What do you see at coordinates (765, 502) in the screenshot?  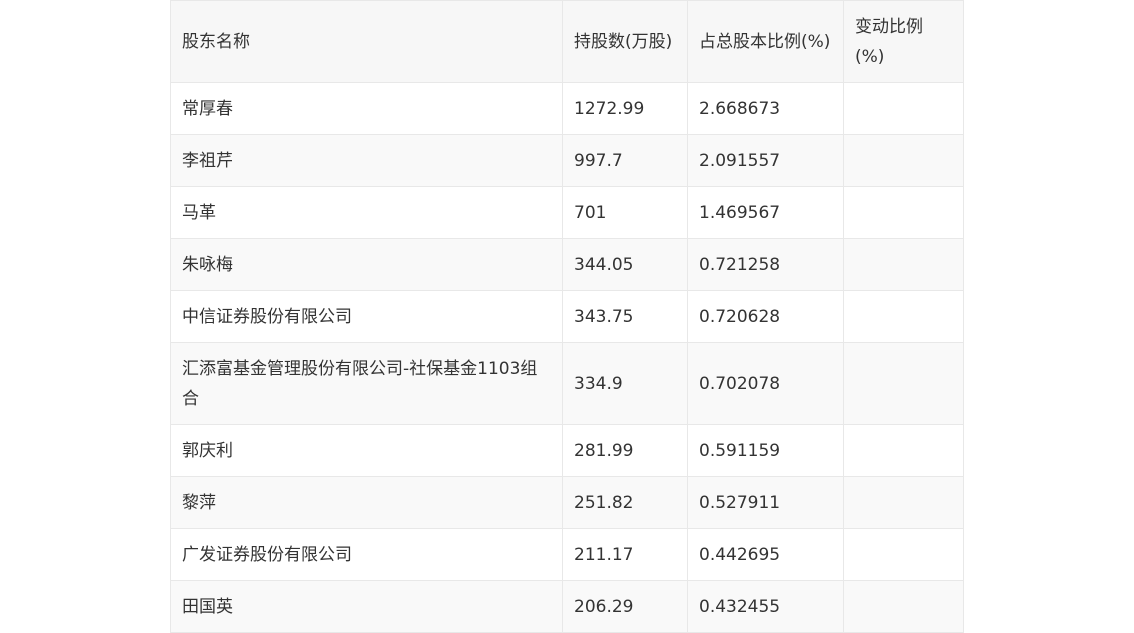 I see `cell-ratio: 0.527911` at bounding box center [765, 502].